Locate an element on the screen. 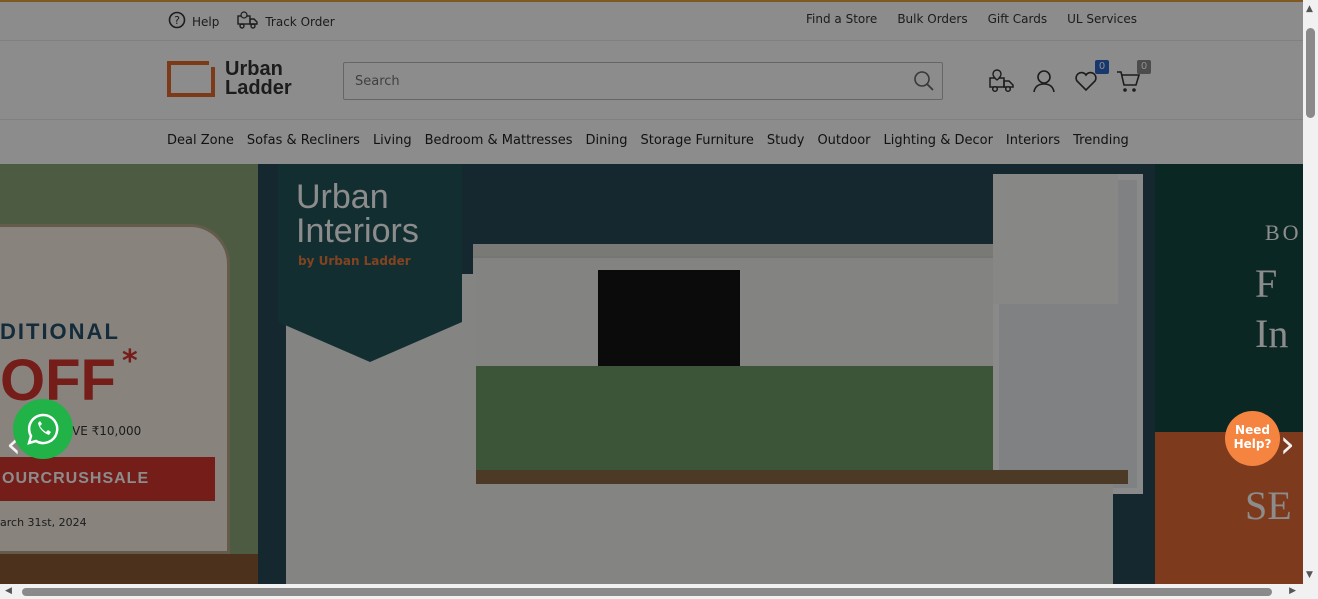  nav-study: Study is located at coordinates (786, 140).